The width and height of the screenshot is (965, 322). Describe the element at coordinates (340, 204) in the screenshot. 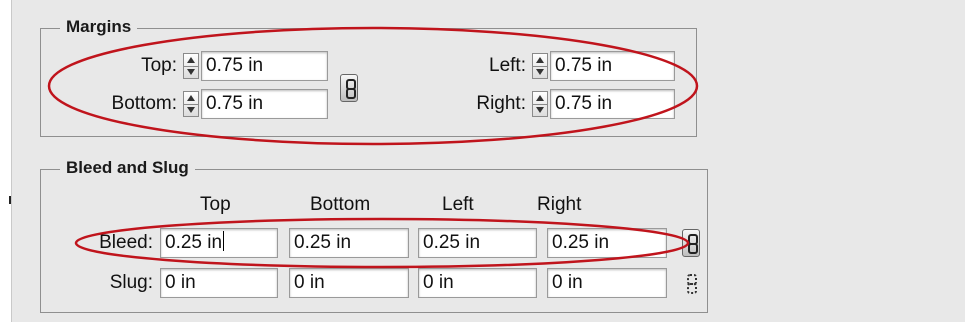

I see `column-header-bottom: Bottom` at that location.